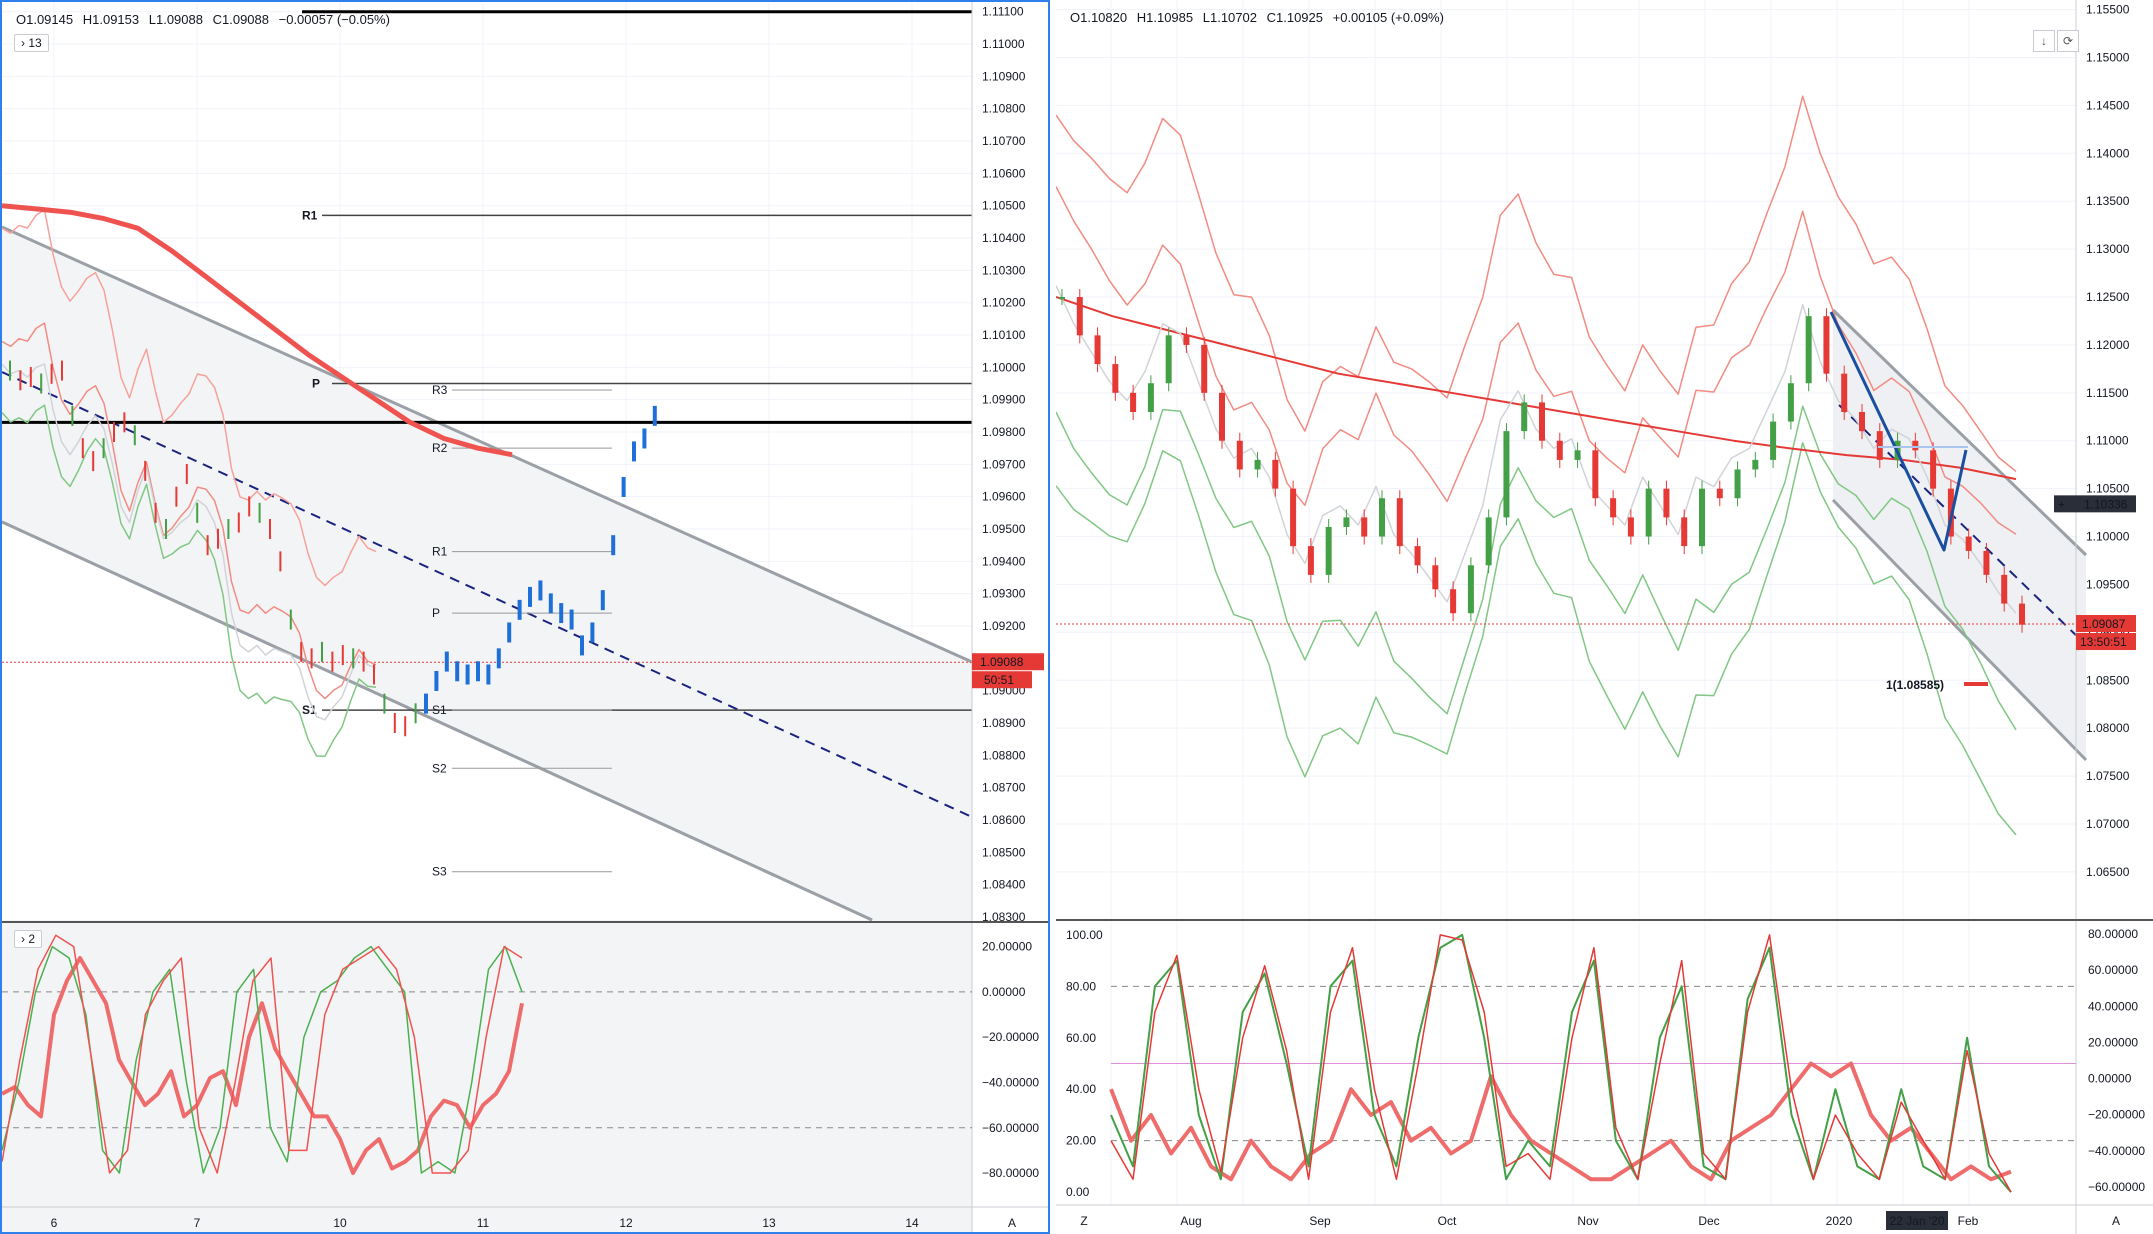  What do you see at coordinates (2113, 934) in the screenshot?
I see `oscillator-right-tick: 80.00000` at bounding box center [2113, 934].